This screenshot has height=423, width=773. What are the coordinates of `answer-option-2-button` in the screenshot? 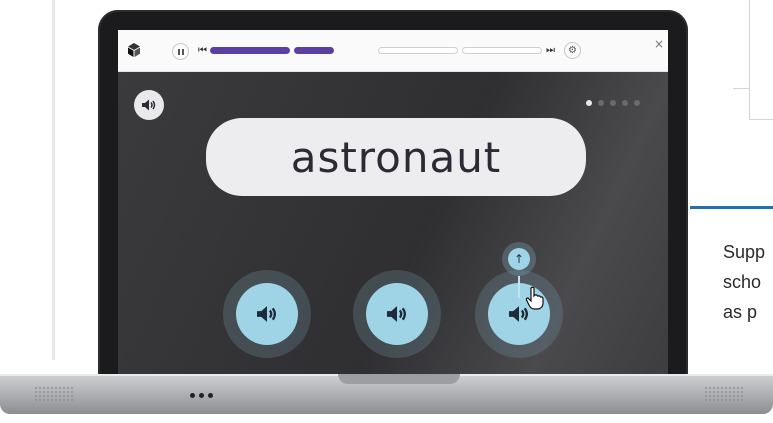 It's located at (397, 314).